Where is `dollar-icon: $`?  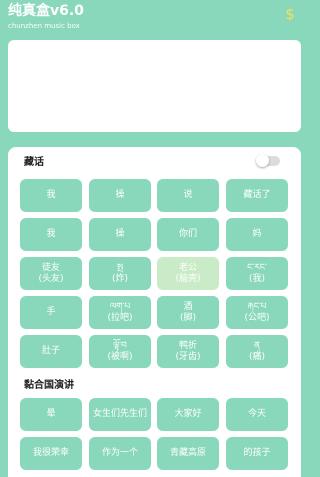 dollar-icon: $ is located at coordinates (290, 14).